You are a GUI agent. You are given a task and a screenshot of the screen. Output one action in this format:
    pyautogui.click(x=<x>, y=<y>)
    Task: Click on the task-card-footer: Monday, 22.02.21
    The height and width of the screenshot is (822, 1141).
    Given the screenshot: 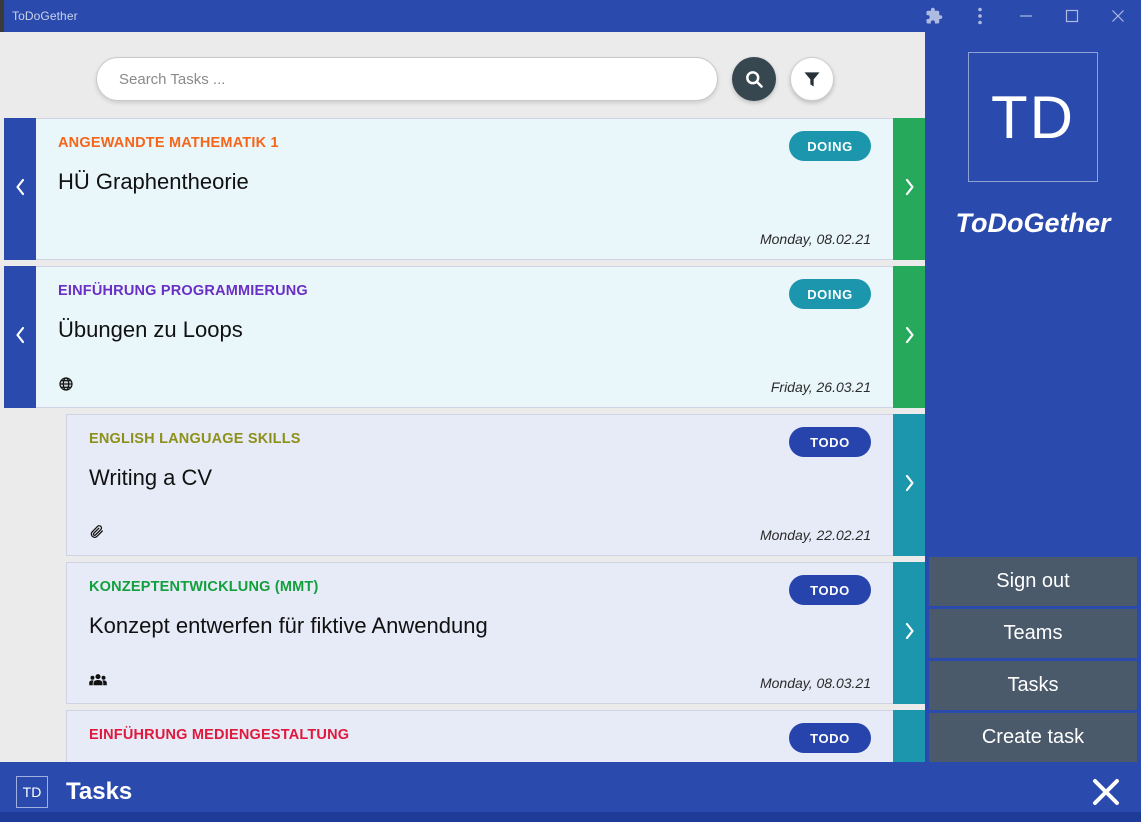 What is the action you would take?
    pyautogui.click(x=480, y=533)
    